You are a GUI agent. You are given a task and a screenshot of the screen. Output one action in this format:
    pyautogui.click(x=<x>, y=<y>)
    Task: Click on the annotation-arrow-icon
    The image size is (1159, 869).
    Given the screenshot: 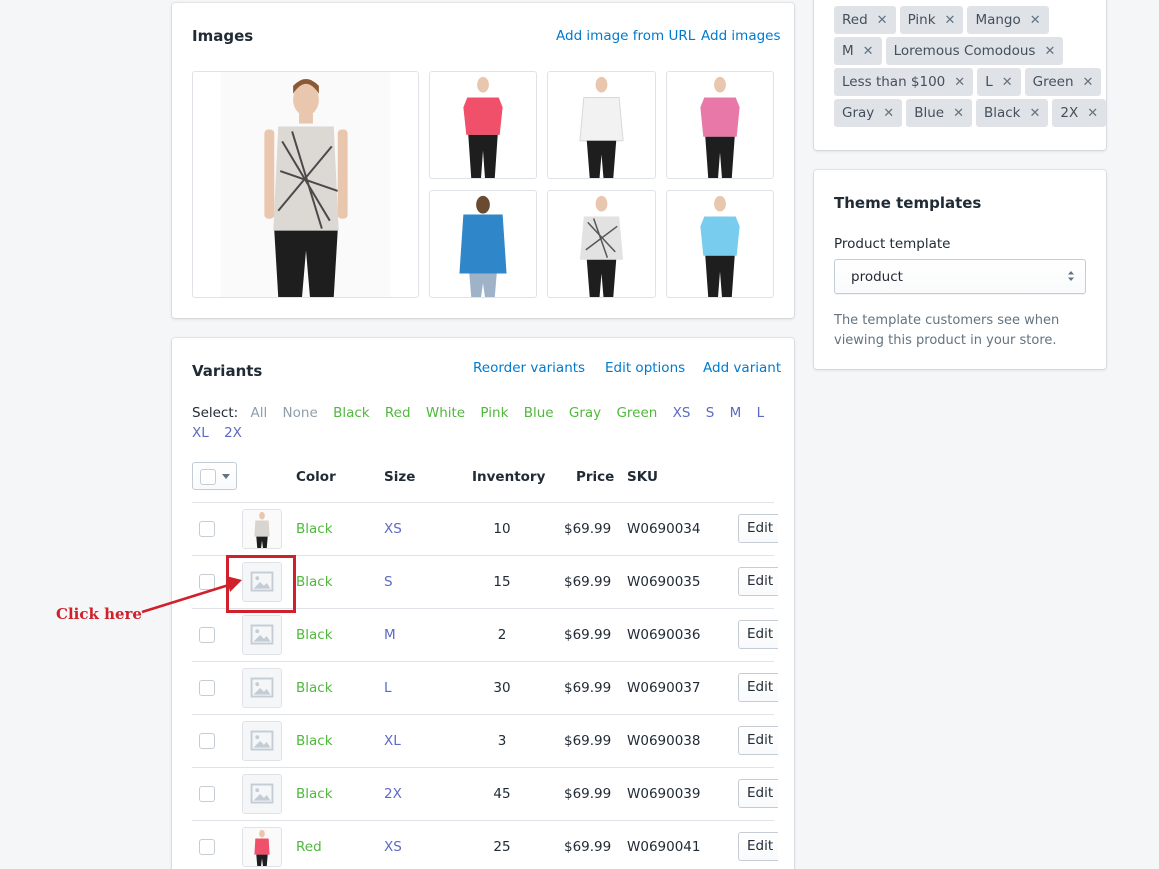 What is the action you would take?
    pyautogui.click(x=191, y=595)
    